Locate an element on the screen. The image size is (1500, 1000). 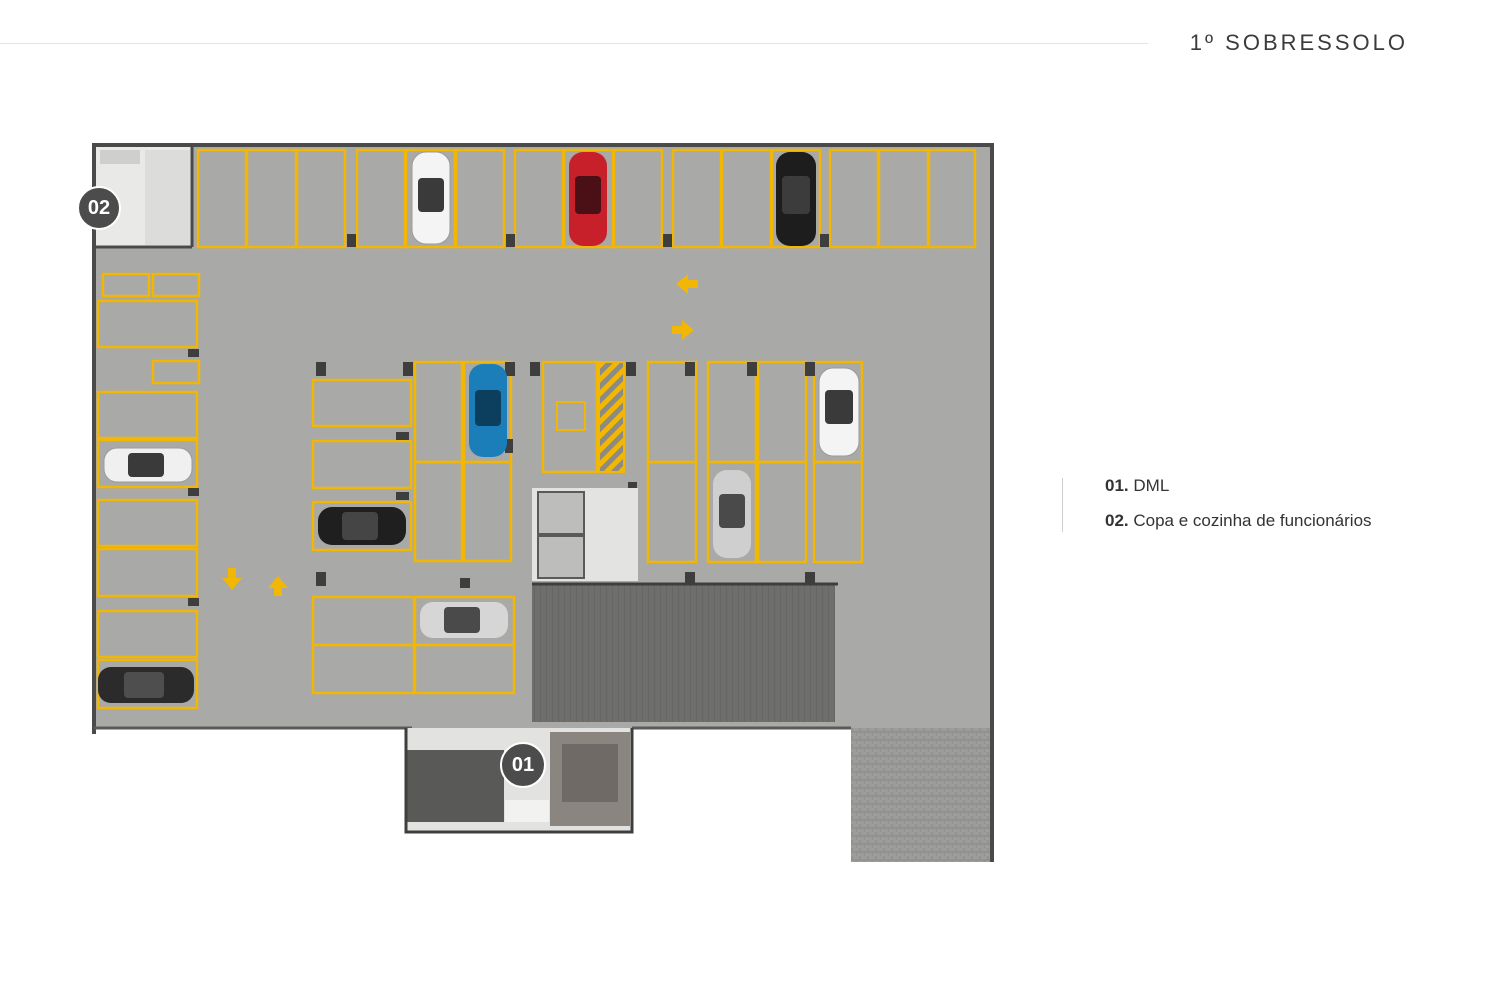
page-title: 1º SOBRESSOLO is located at coordinates (1298, 42).